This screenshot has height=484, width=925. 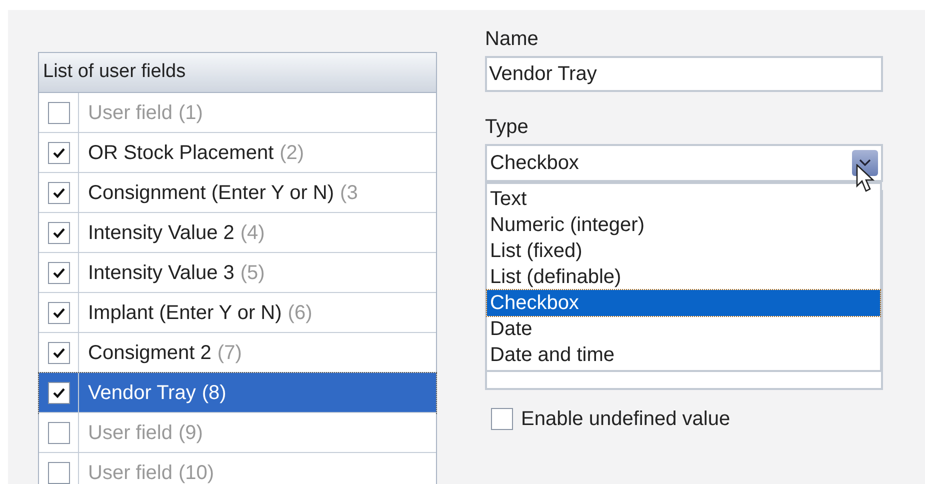 What do you see at coordinates (683, 199) in the screenshot?
I see `dropdown-option: Text` at bounding box center [683, 199].